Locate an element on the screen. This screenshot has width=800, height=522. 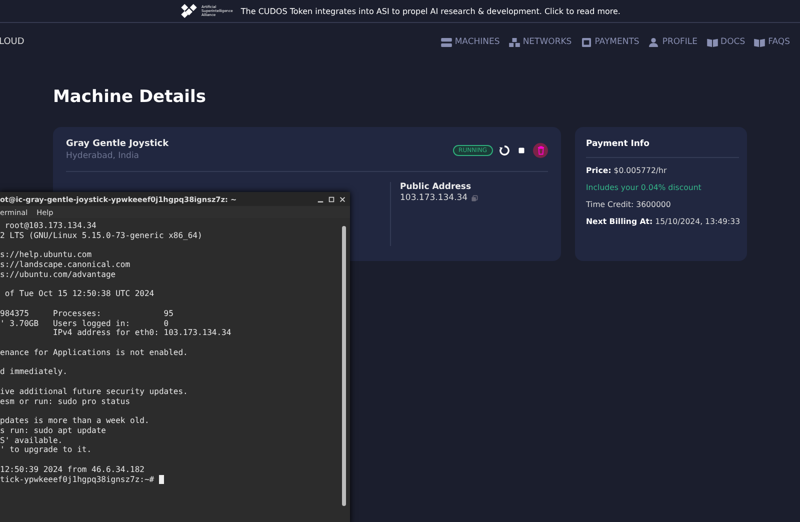
terminal-output-line: s://ubuntu.com/advantage is located at coordinates (58, 275).